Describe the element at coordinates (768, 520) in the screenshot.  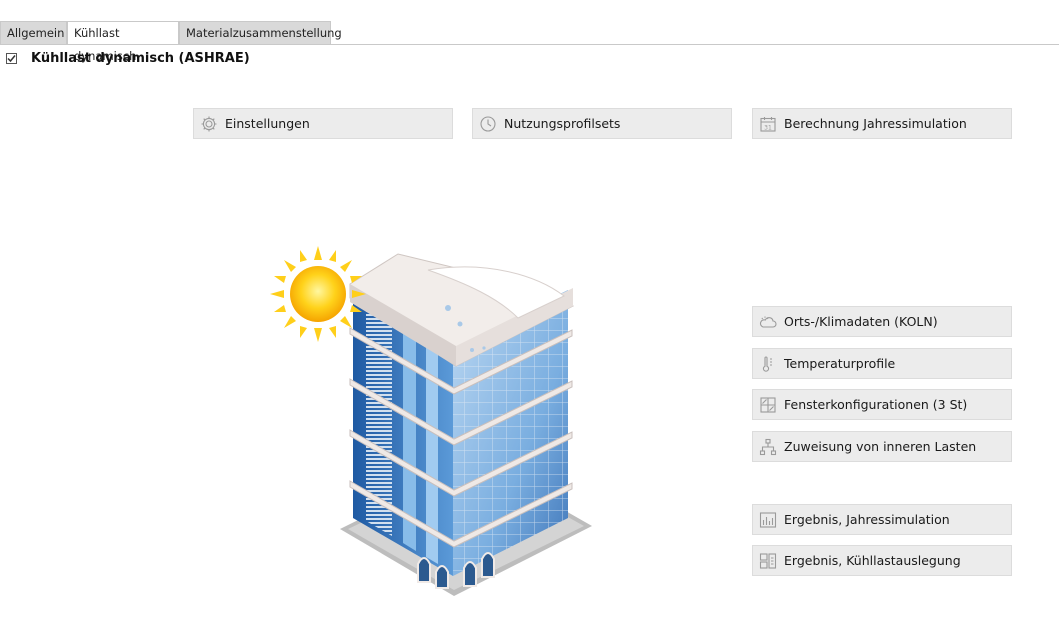
I see `bar-chart-icon` at that location.